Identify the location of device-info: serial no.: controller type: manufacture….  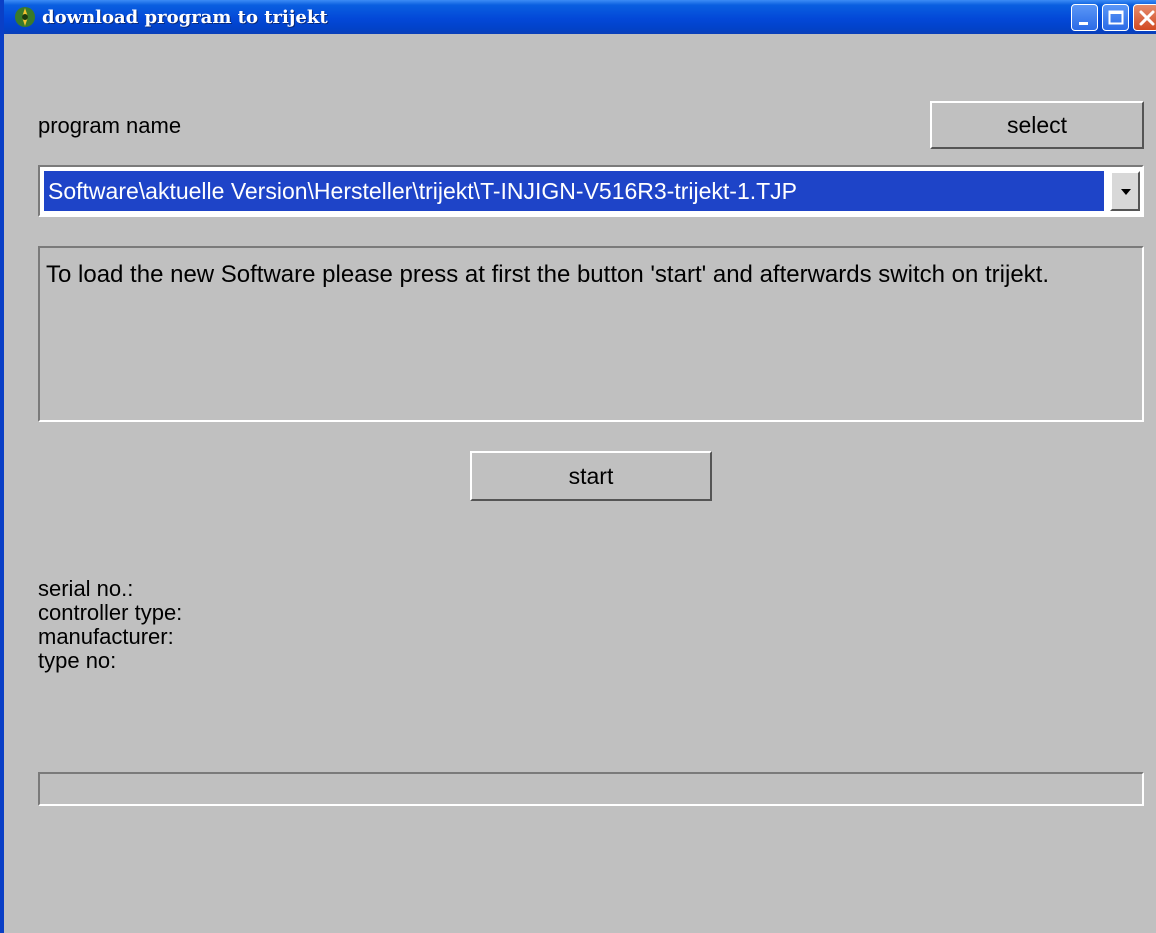
(110, 625).